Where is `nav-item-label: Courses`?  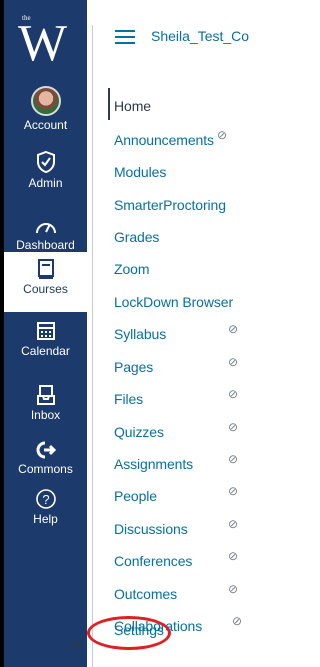 nav-item-label: Courses is located at coordinates (45, 289).